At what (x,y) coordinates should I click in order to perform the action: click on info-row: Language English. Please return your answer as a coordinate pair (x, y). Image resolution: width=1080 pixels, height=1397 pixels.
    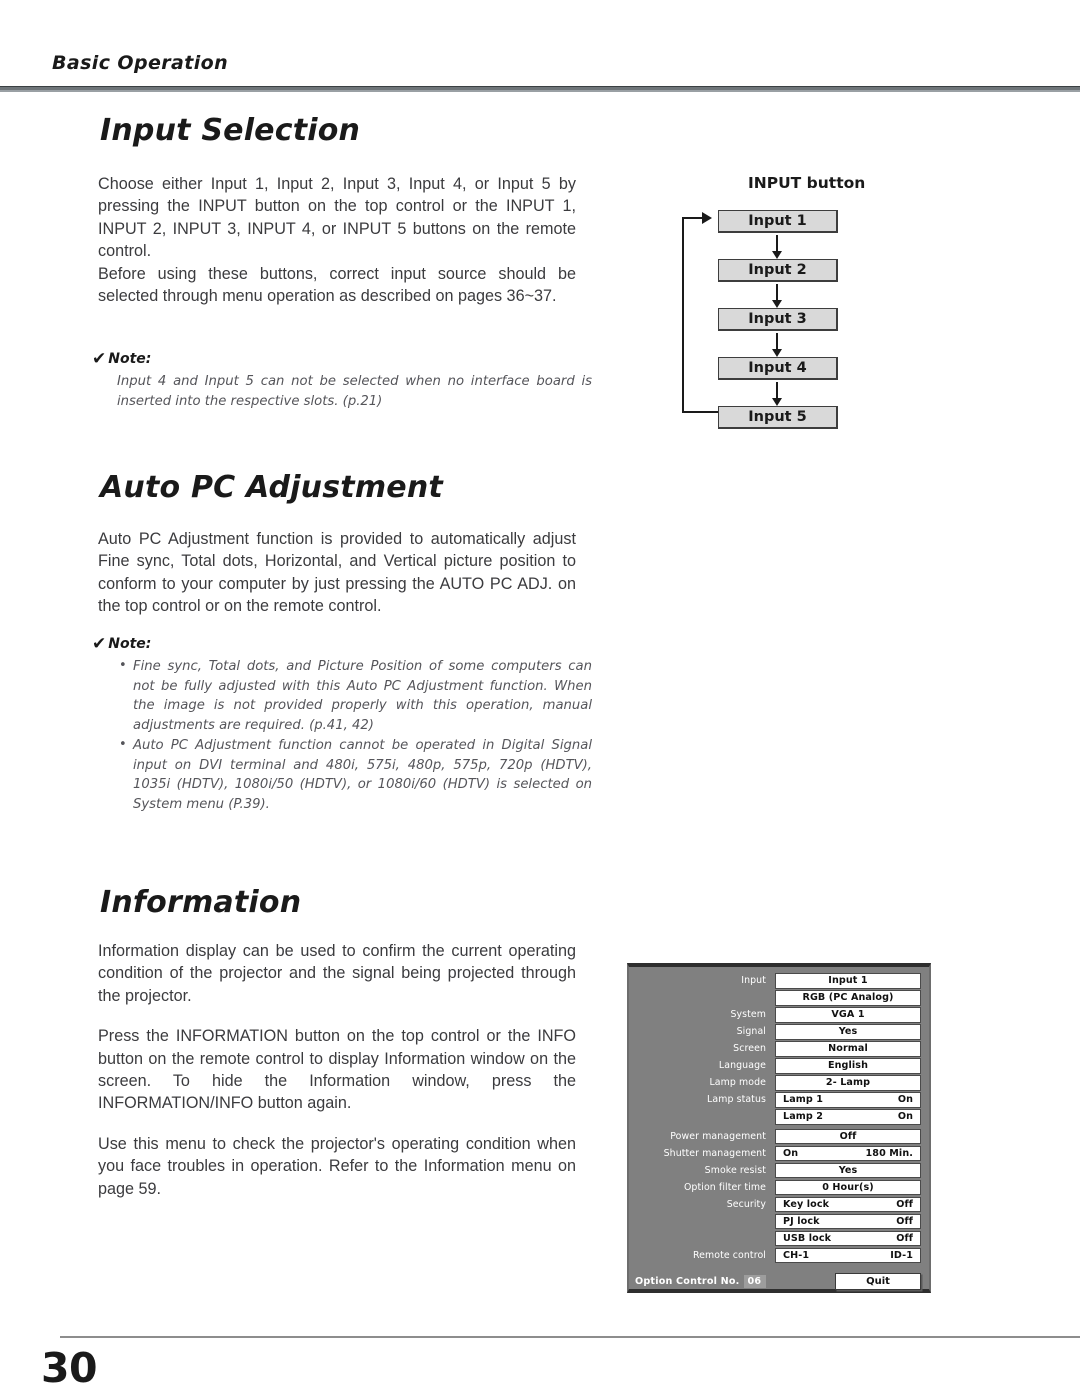
    Looking at the image, I should click on (778, 1066).